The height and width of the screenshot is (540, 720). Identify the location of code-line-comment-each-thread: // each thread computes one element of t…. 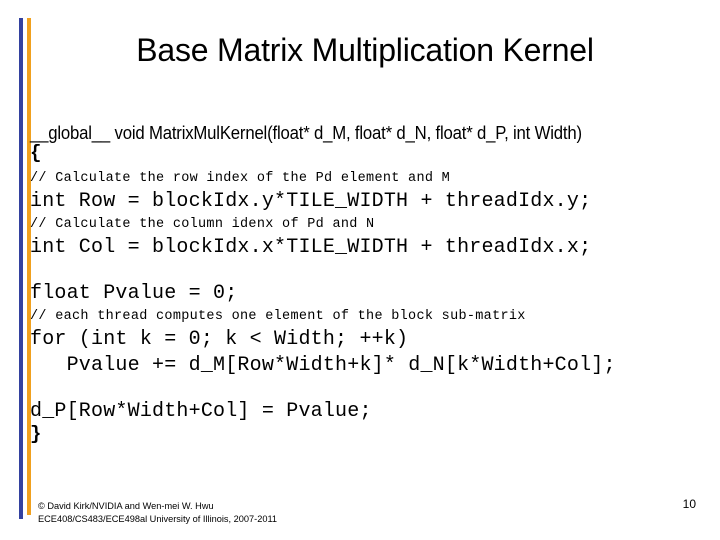
(278, 316).